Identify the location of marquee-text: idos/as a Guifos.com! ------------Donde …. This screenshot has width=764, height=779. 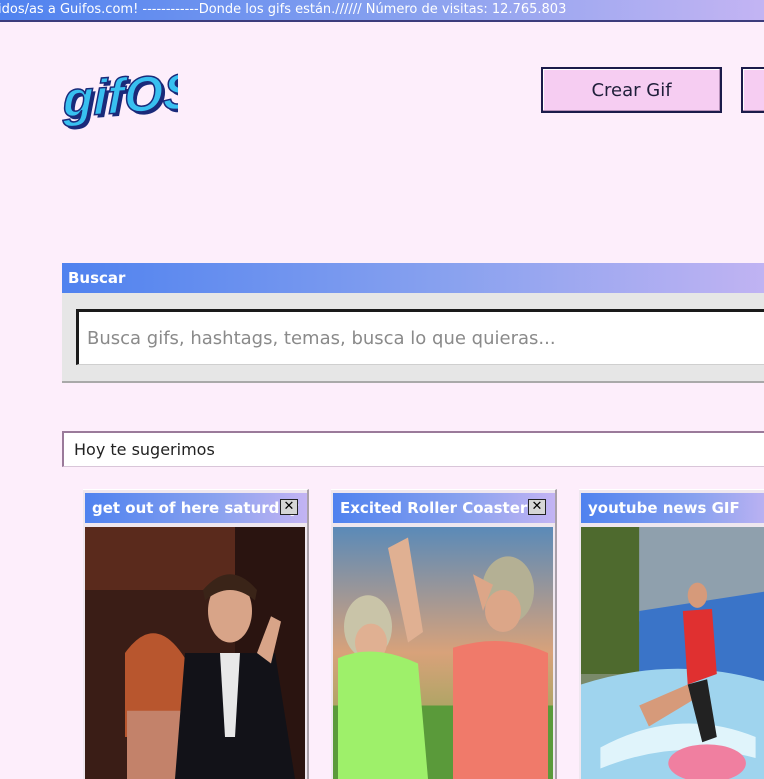
(283, 9).